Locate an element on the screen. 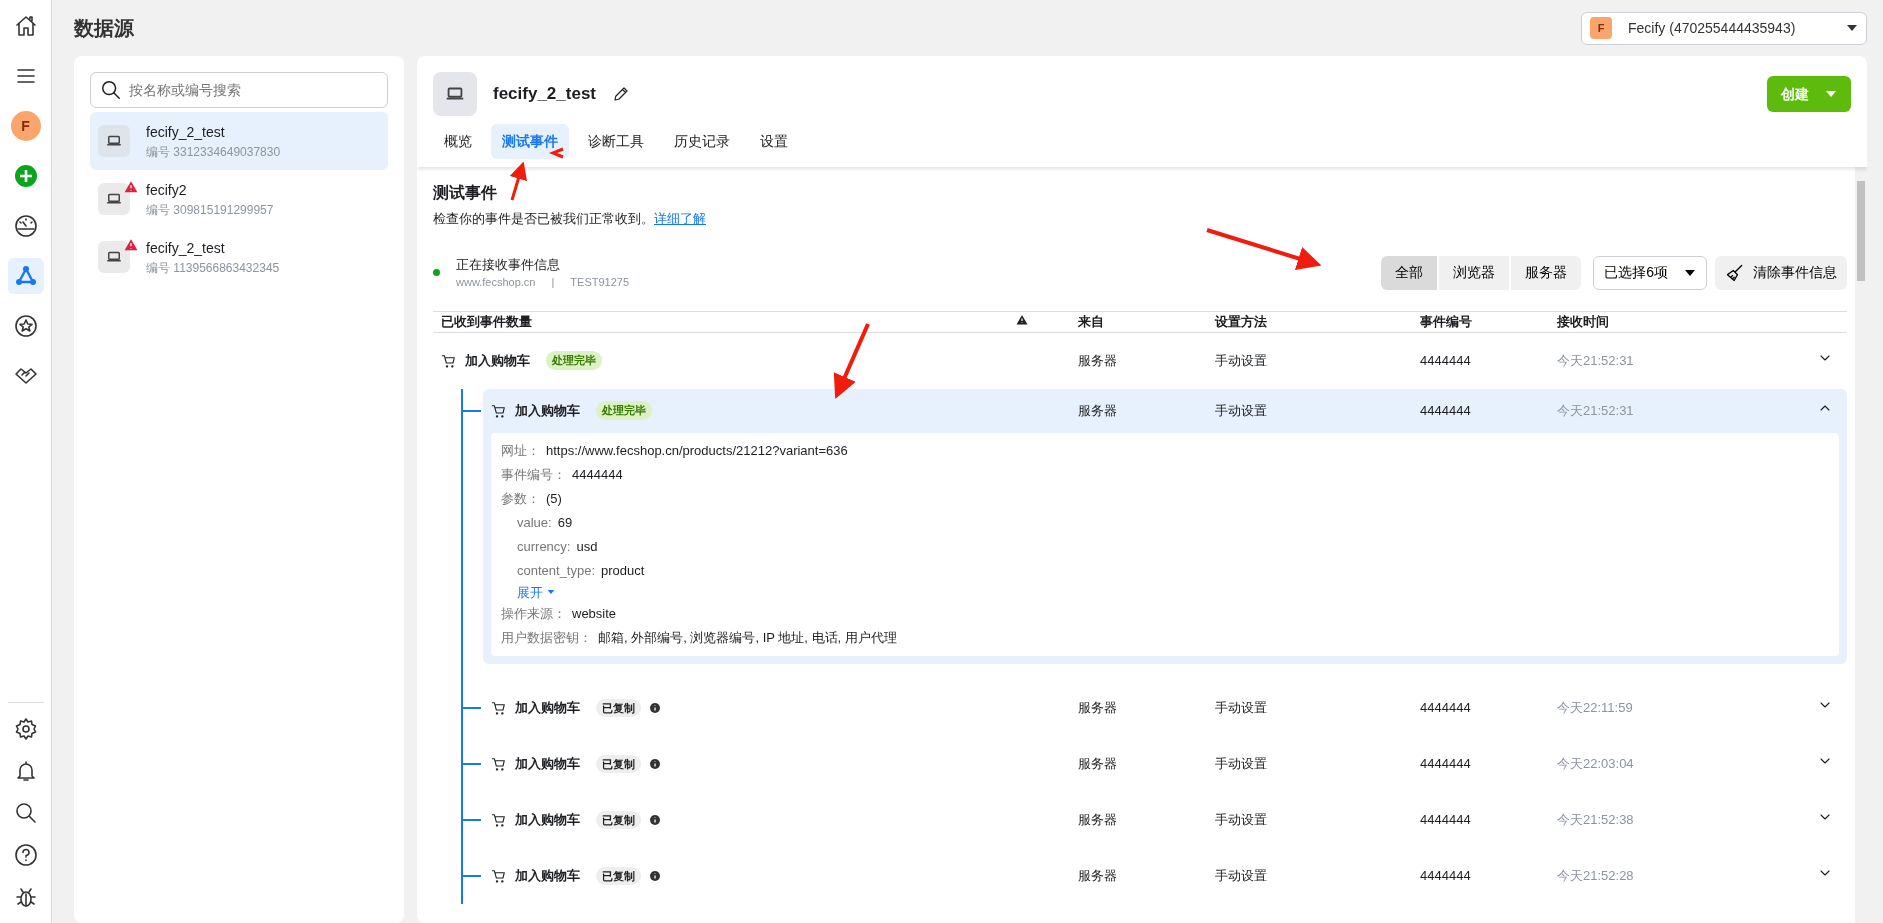 The height and width of the screenshot is (923, 1883). tab: 设置 is located at coordinates (774, 141).